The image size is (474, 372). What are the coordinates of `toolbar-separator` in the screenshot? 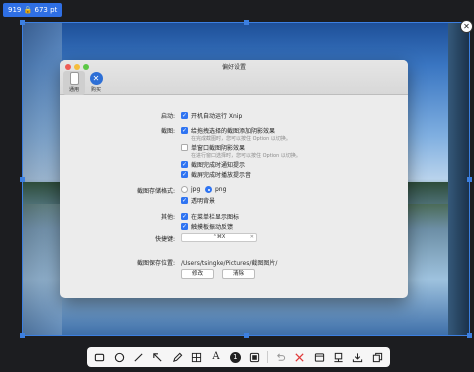 It's located at (268, 357).